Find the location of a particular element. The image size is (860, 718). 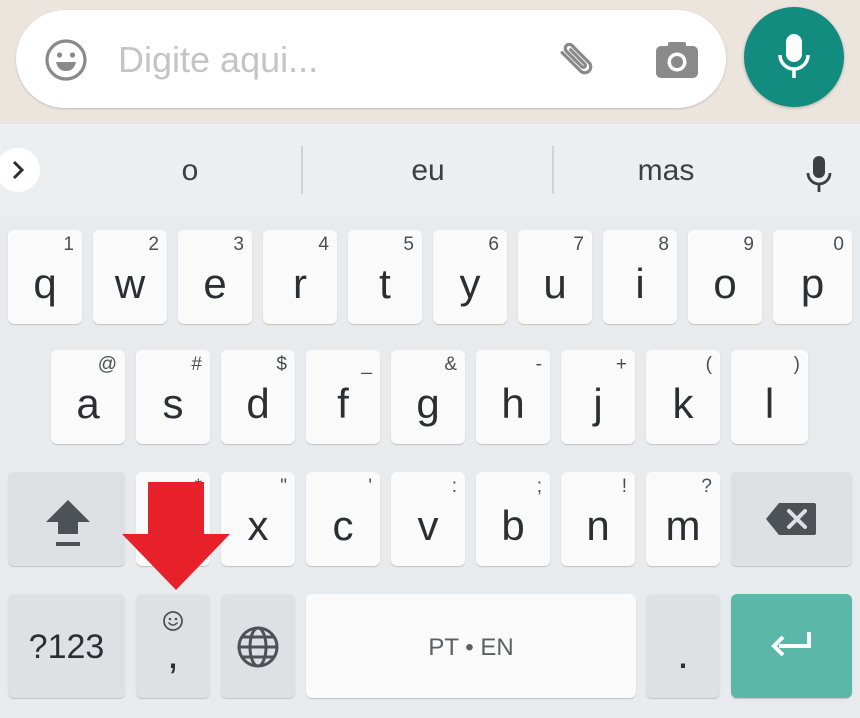

symbols-key: ?123 is located at coordinates (66, 646).